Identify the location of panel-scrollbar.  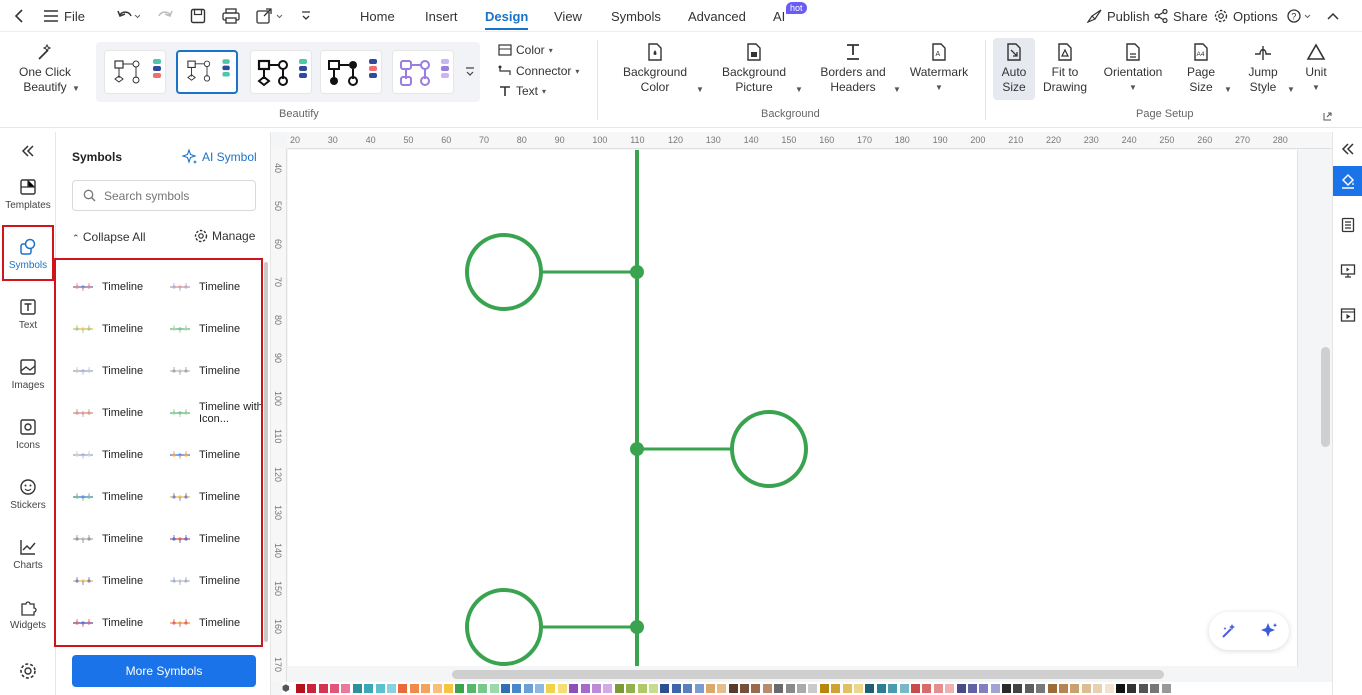
(266, 452).